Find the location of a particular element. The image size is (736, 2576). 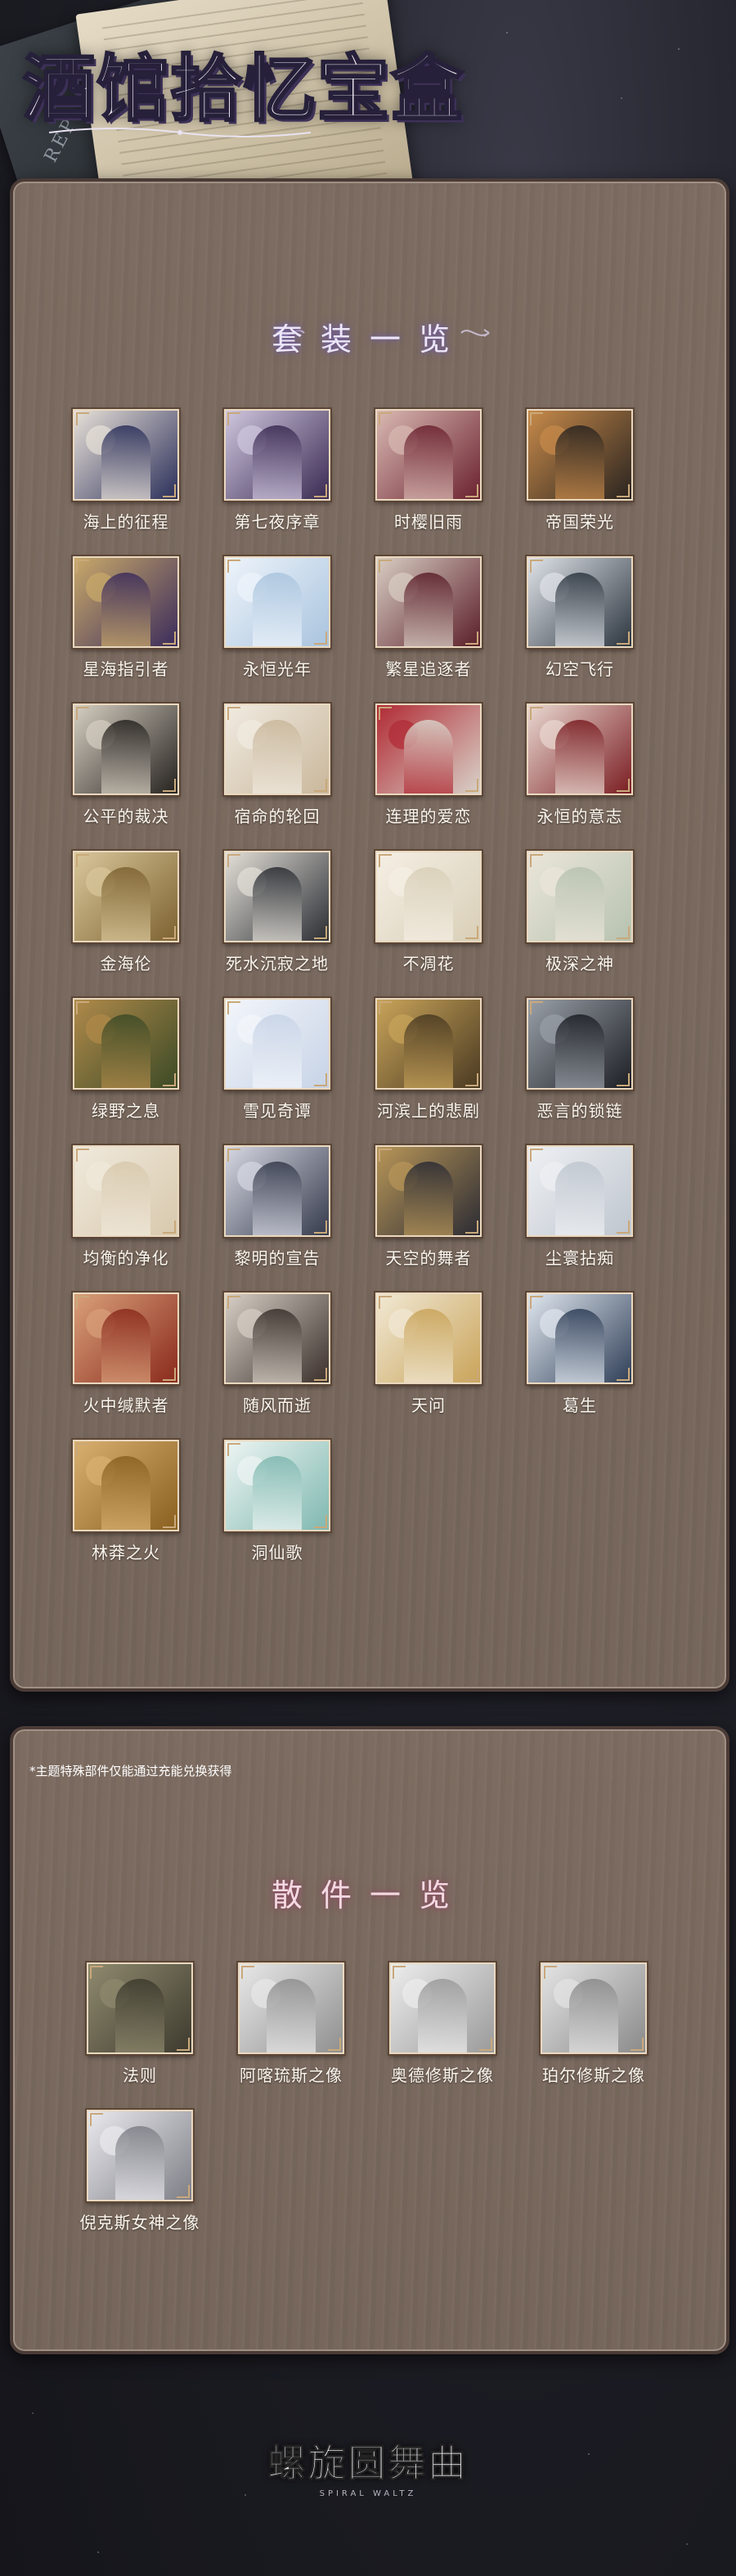

set-item: 均衡的净化 is located at coordinates (126, 1218).